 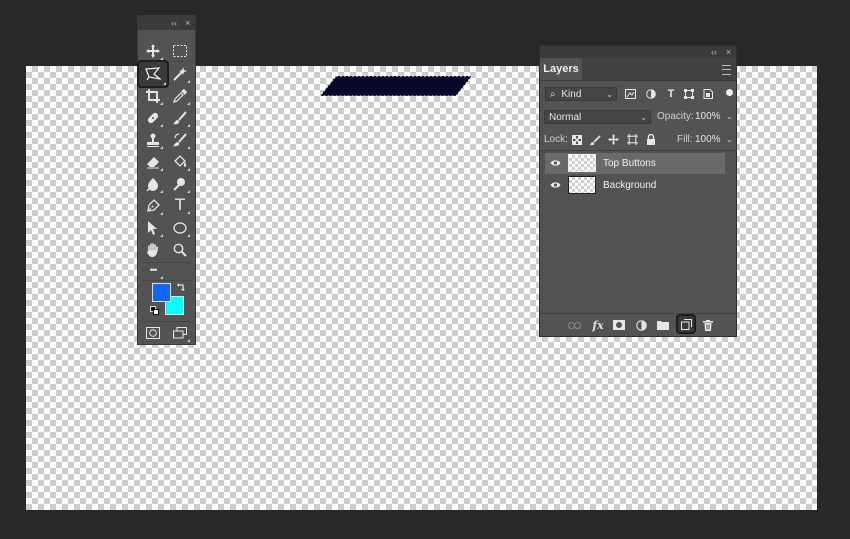 I want to click on layer-row-top-buttons: Top Buttons, so click(x=635, y=163).